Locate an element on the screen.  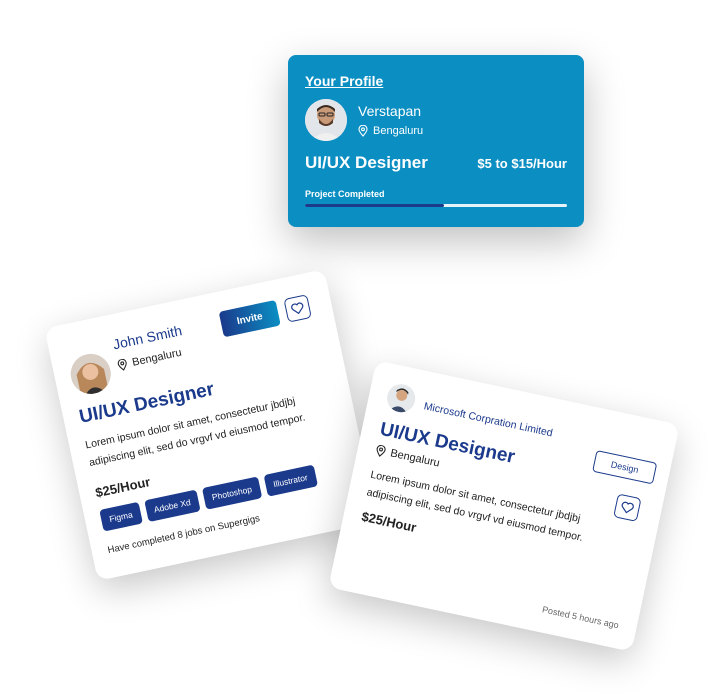
profile-rate: $5 to $15/Hour is located at coordinates (522, 163).